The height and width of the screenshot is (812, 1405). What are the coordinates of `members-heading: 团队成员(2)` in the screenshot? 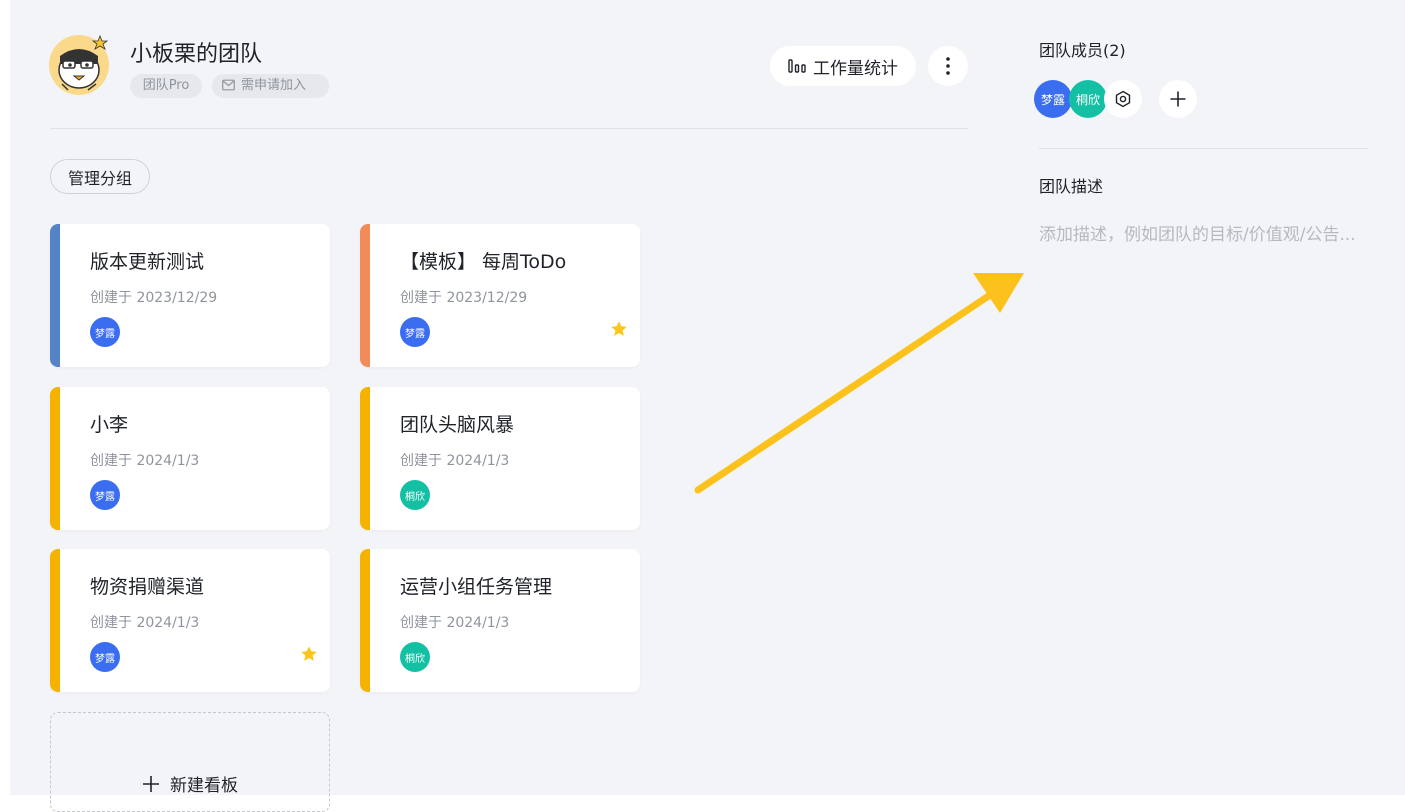 It's located at (1082, 50).